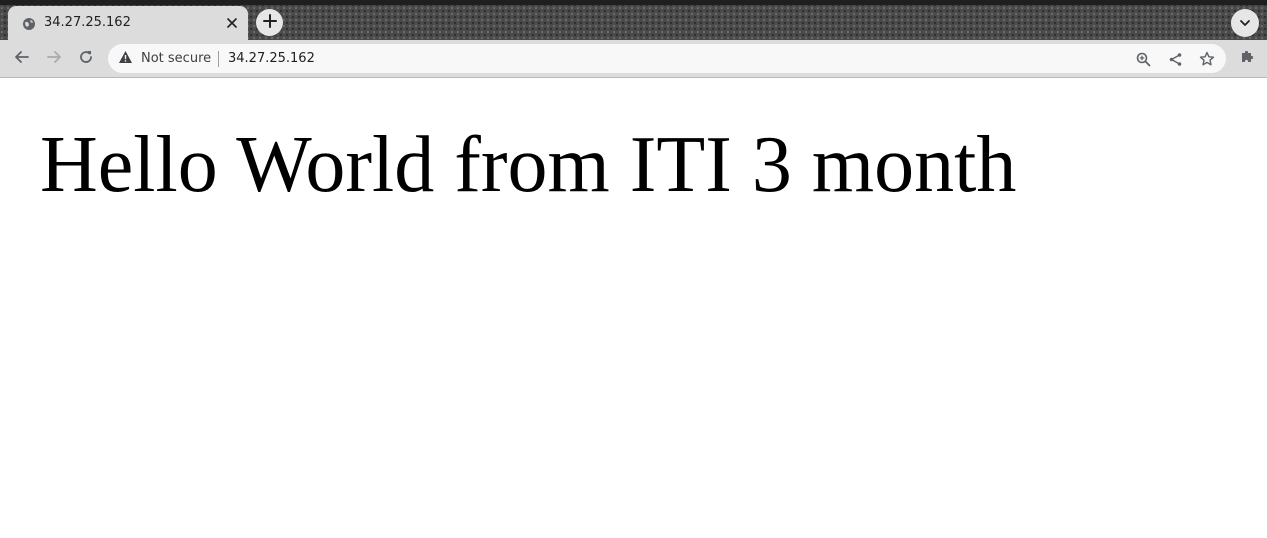 Image resolution: width=1267 pixels, height=538 pixels. I want to click on url-input, so click(628, 58).